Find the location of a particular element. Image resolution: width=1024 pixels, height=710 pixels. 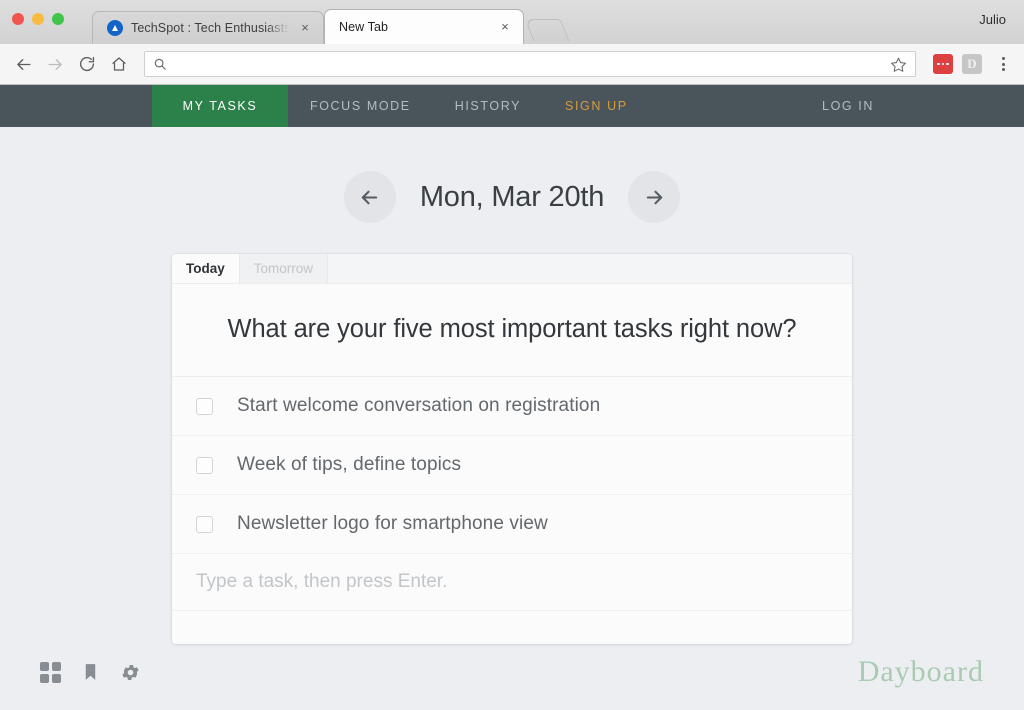

table-row: Newsletter logo for smartphone view is located at coordinates (512, 524).